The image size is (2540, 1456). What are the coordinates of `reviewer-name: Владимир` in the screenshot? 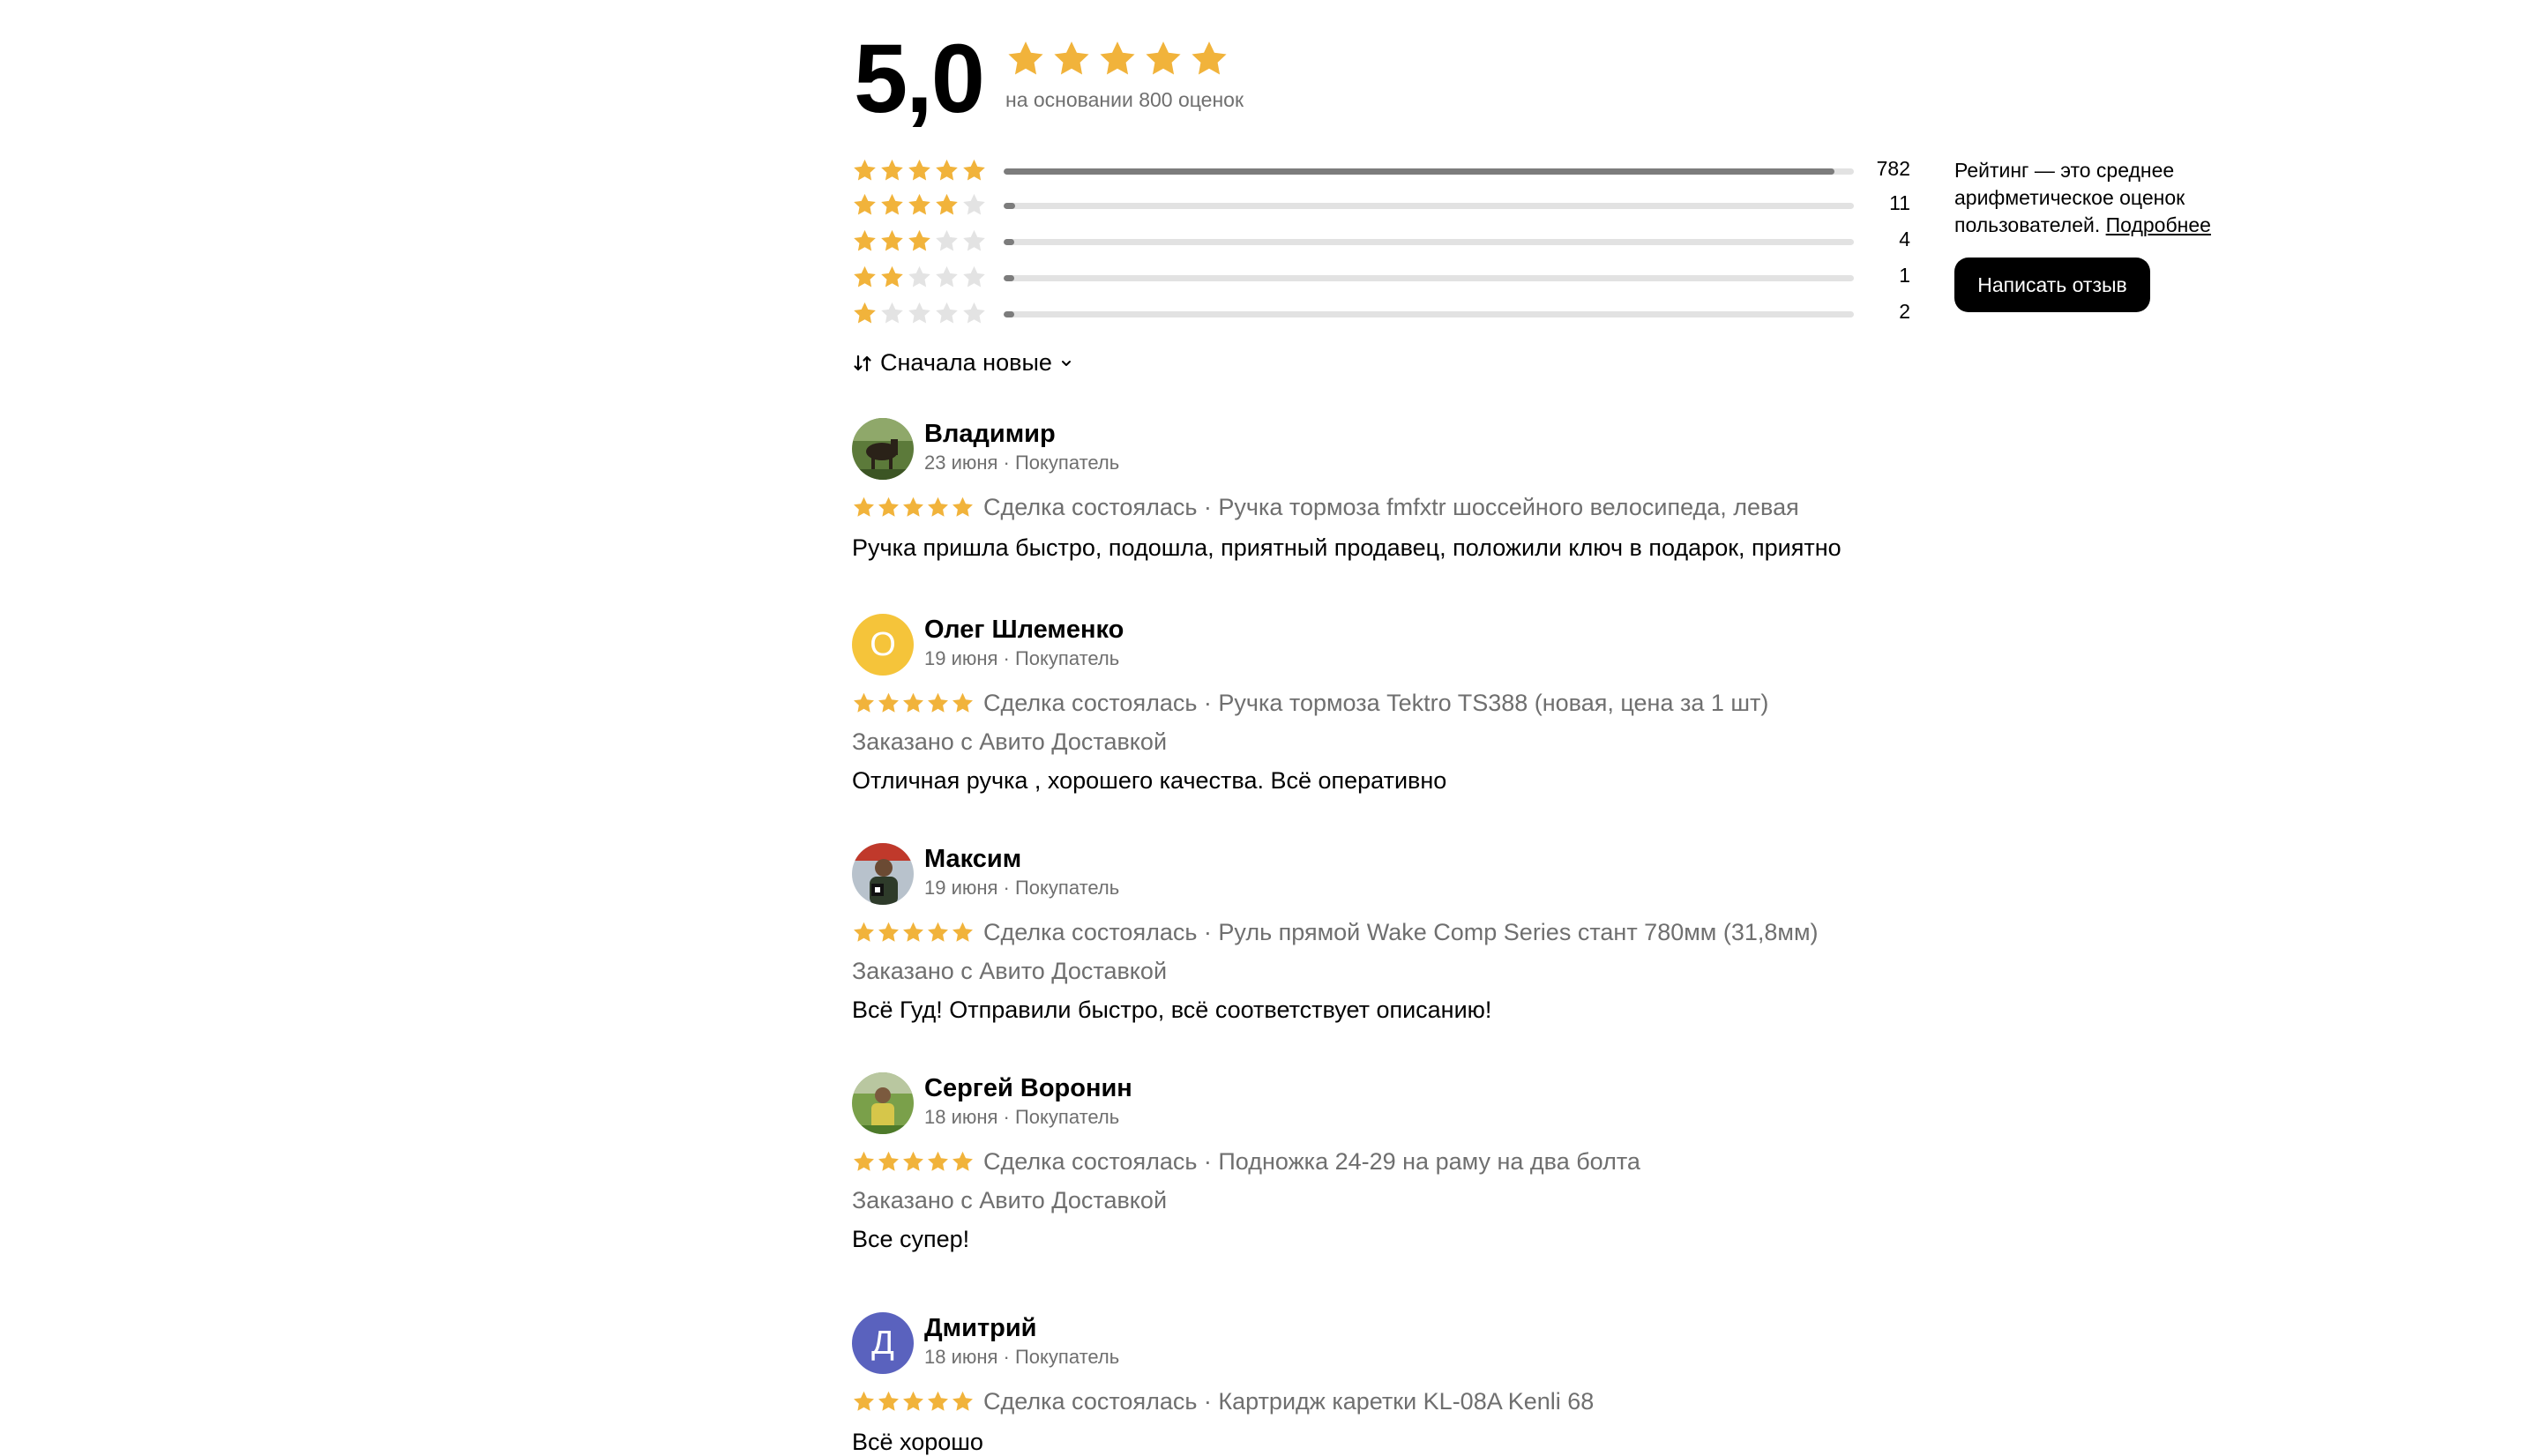 It's located at (990, 434).